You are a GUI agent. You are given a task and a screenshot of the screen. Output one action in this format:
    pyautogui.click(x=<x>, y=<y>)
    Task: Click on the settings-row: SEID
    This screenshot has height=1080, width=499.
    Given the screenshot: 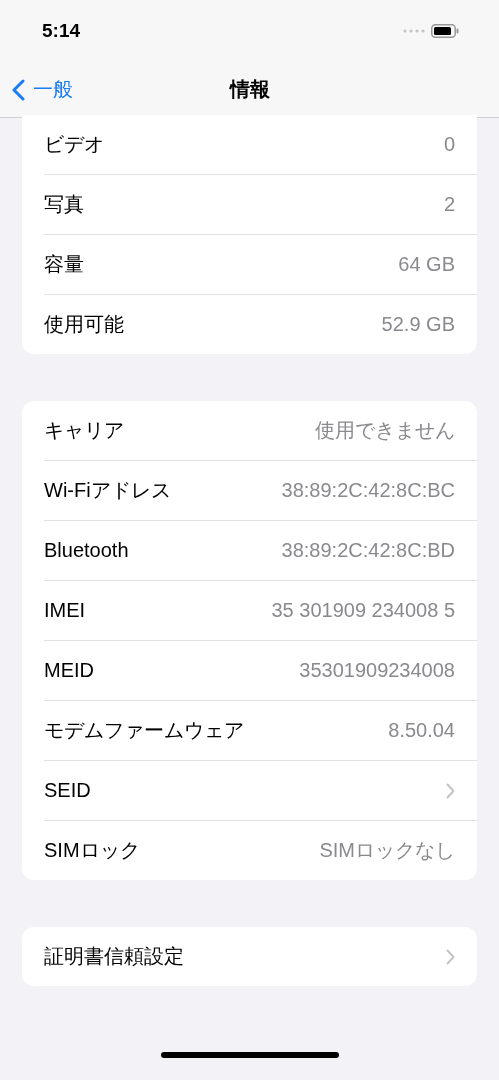 What is the action you would take?
    pyautogui.click(x=260, y=791)
    